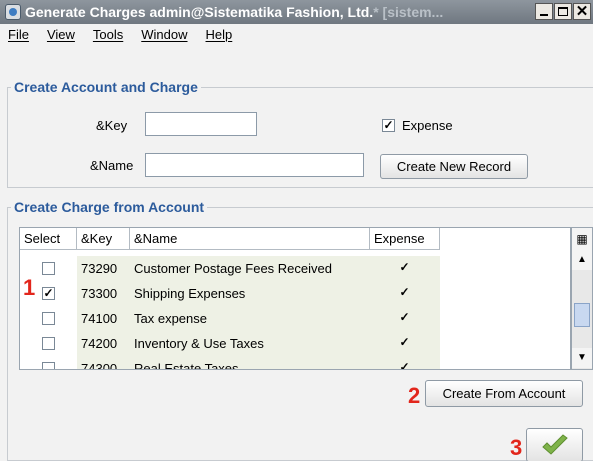 Image resolution: width=593 pixels, height=461 pixels. Describe the element at coordinates (582, 260) in the screenshot. I see `scroll-up-icon: ▲` at that location.